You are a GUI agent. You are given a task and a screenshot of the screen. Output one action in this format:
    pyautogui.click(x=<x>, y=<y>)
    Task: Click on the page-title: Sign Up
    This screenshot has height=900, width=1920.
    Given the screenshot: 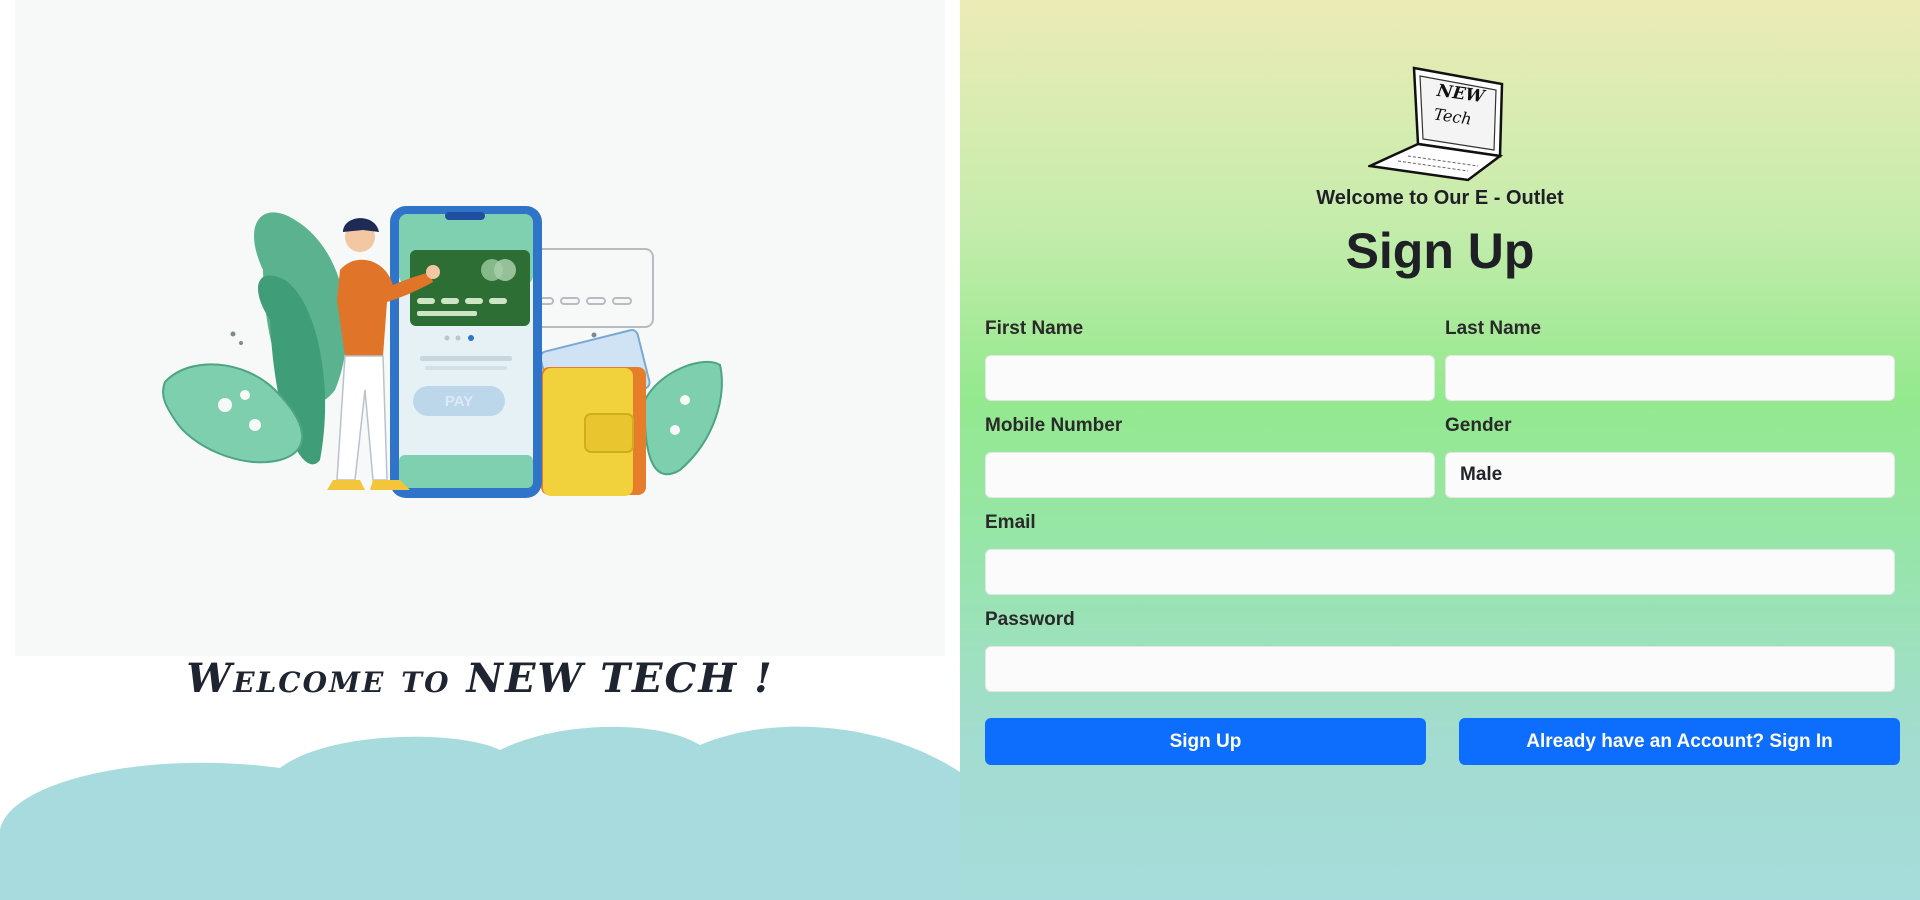 What is the action you would take?
    pyautogui.click(x=1440, y=251)
    